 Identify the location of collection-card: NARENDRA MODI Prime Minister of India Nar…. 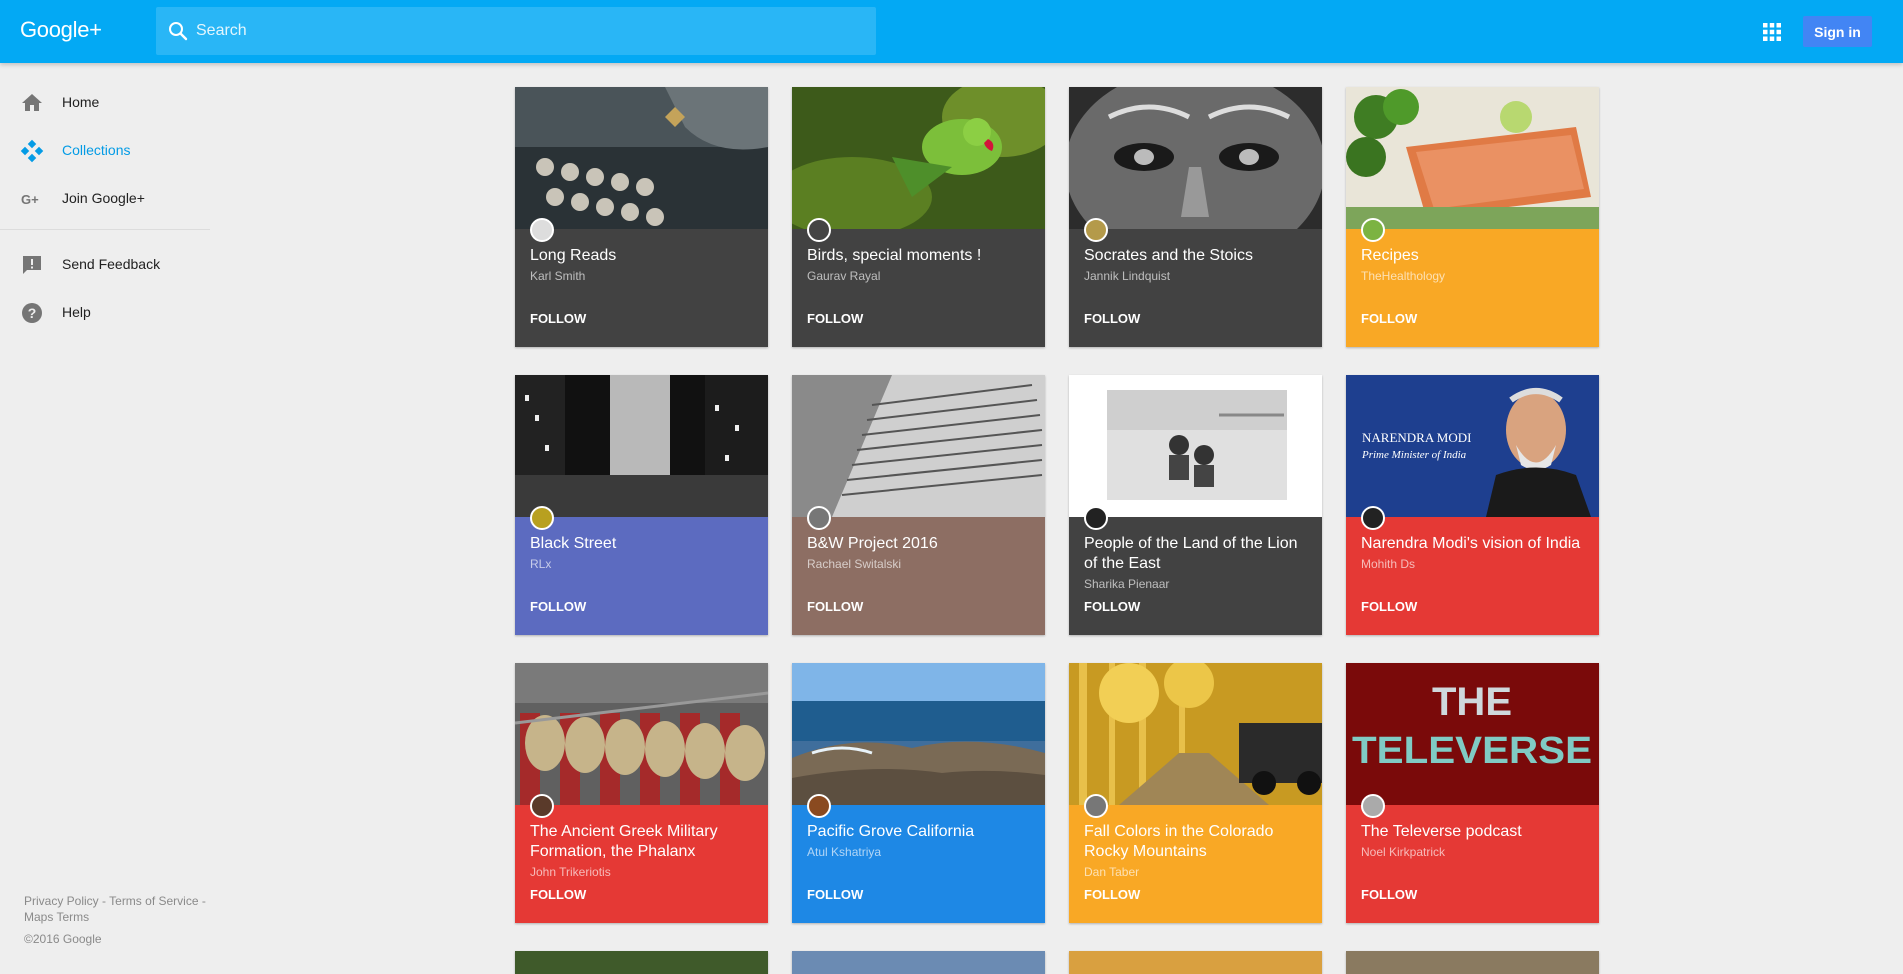
(1472, 505).